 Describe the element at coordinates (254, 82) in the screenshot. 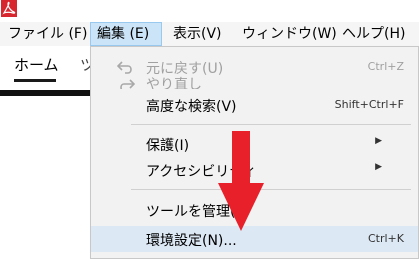

I see `menu-item-redo: やり直し` at that location.